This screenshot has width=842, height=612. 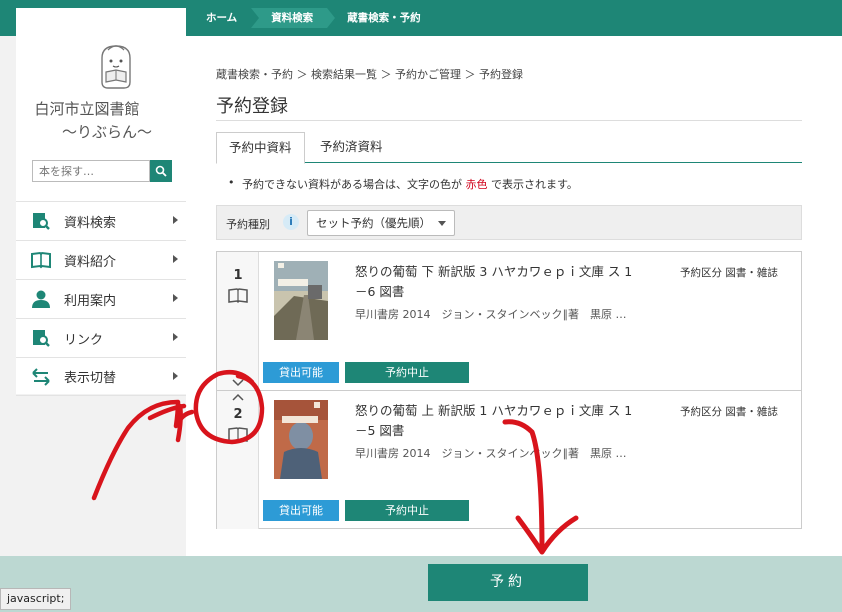 I want to click on move-up-icon, so click(x=238, y=397).